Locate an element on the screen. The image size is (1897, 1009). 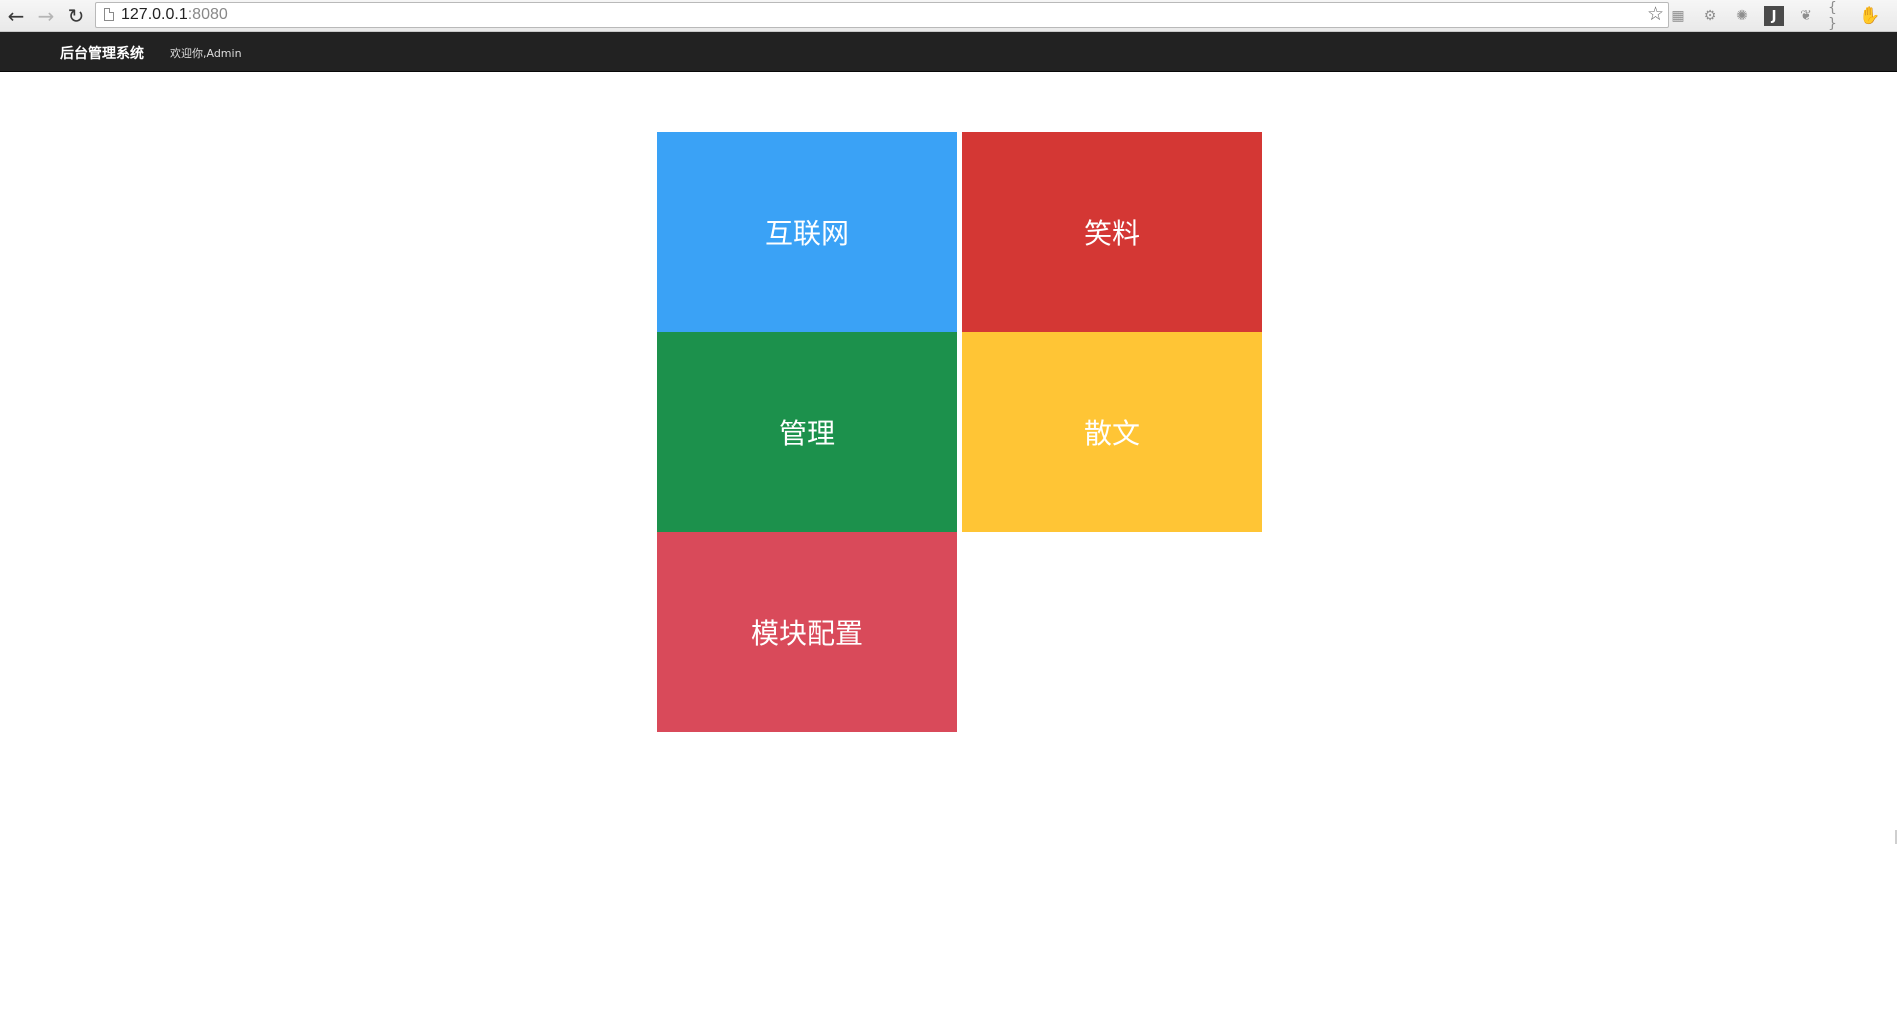
tile-label: 散文 is located at coordinates (1111, 433).